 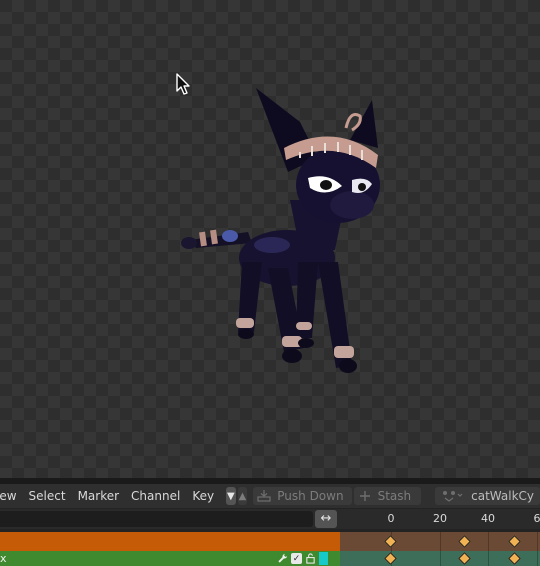 What do you see at coordinates (98, 496) in the screenshot?
I see `menu-marker: Marker` at bounding box center [98, 496].